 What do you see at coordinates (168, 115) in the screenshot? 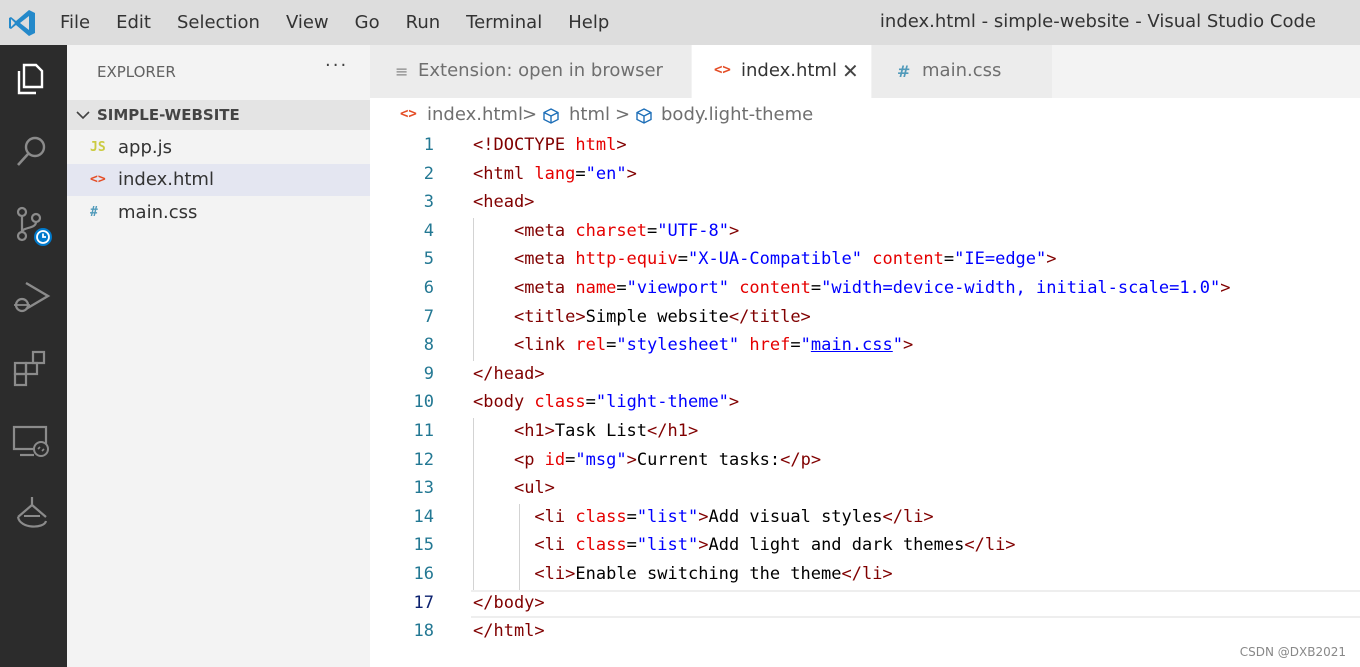
I see `folder-name: SIMPLE-WEBSITE` at bounding box center [168, 115].